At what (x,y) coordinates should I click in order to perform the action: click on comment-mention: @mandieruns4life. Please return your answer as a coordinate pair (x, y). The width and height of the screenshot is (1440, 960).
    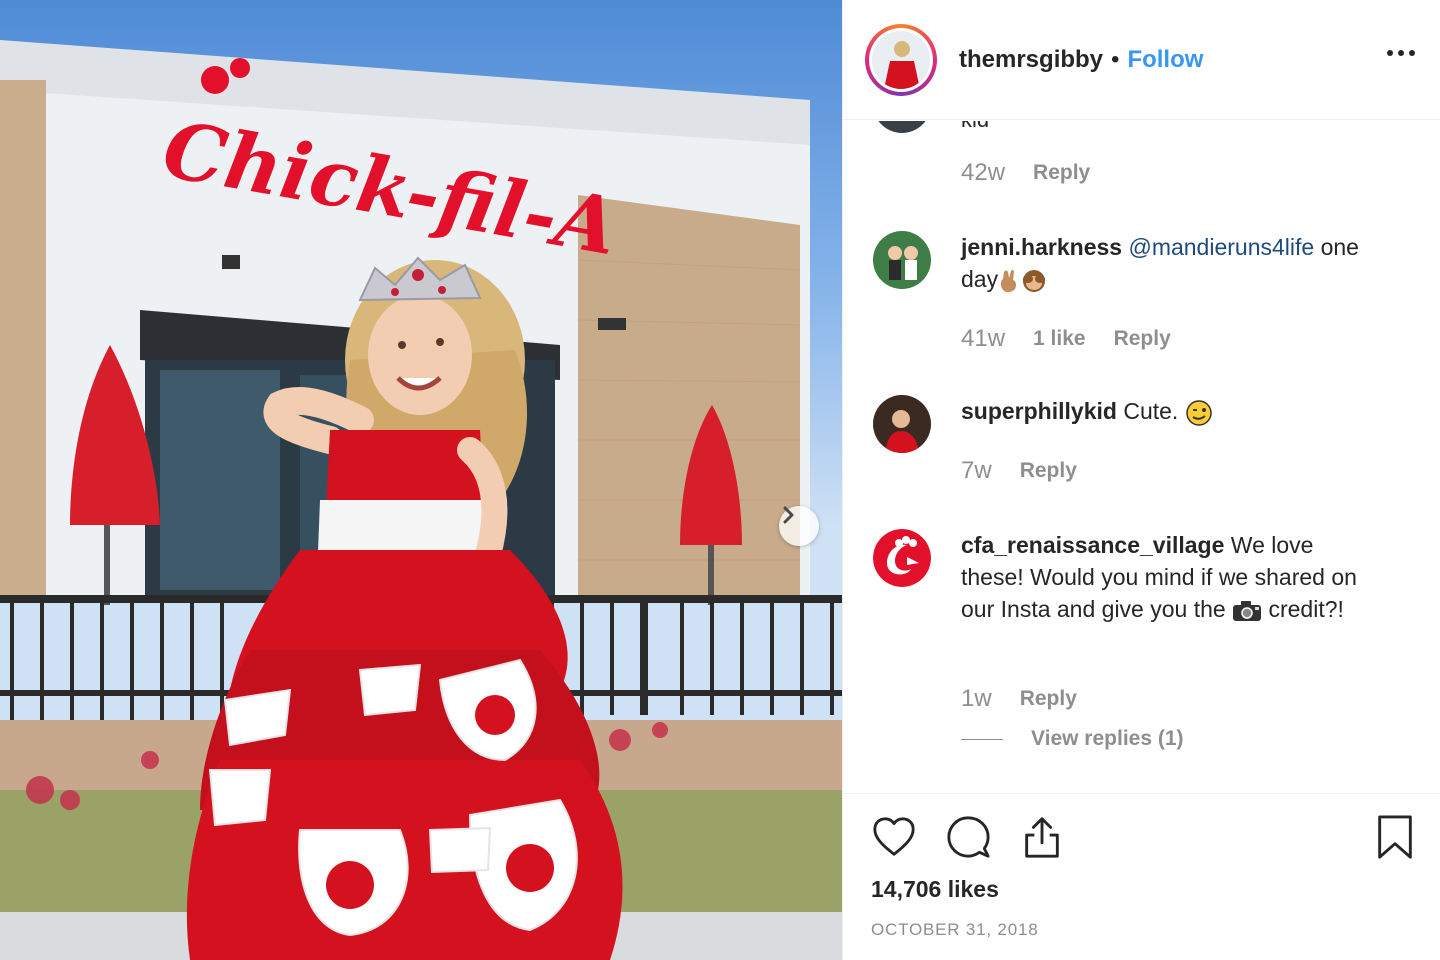
    Looking at the image, I should click on (1221, 247).